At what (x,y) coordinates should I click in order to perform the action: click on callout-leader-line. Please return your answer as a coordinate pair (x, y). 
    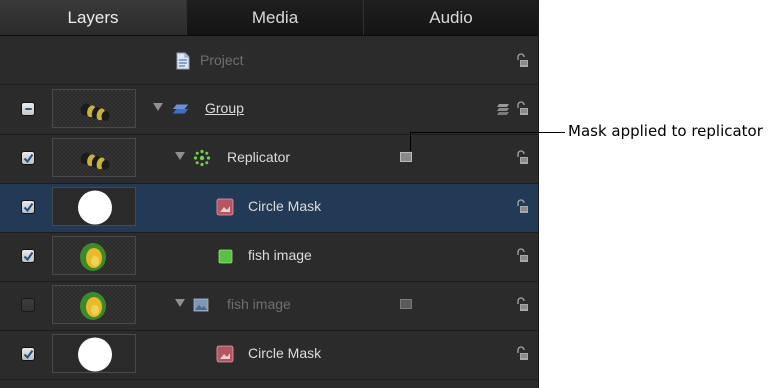
    Looking at the image, I should click on (487, 132).